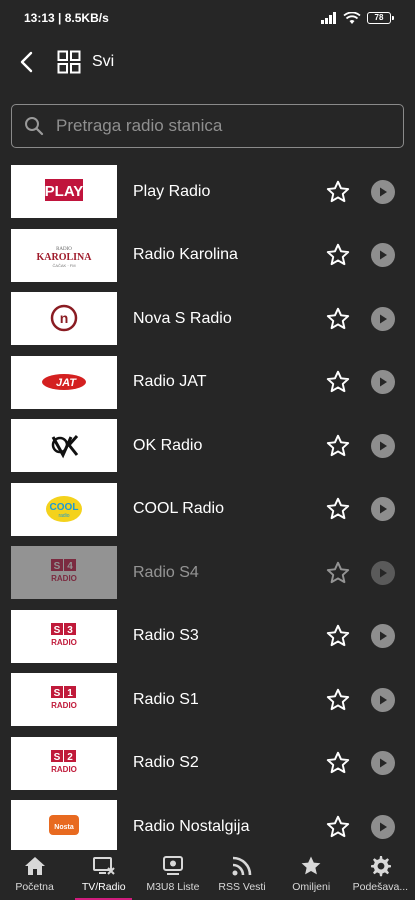  I want to click on station-name: Radio Karolina, so click(185, 255).